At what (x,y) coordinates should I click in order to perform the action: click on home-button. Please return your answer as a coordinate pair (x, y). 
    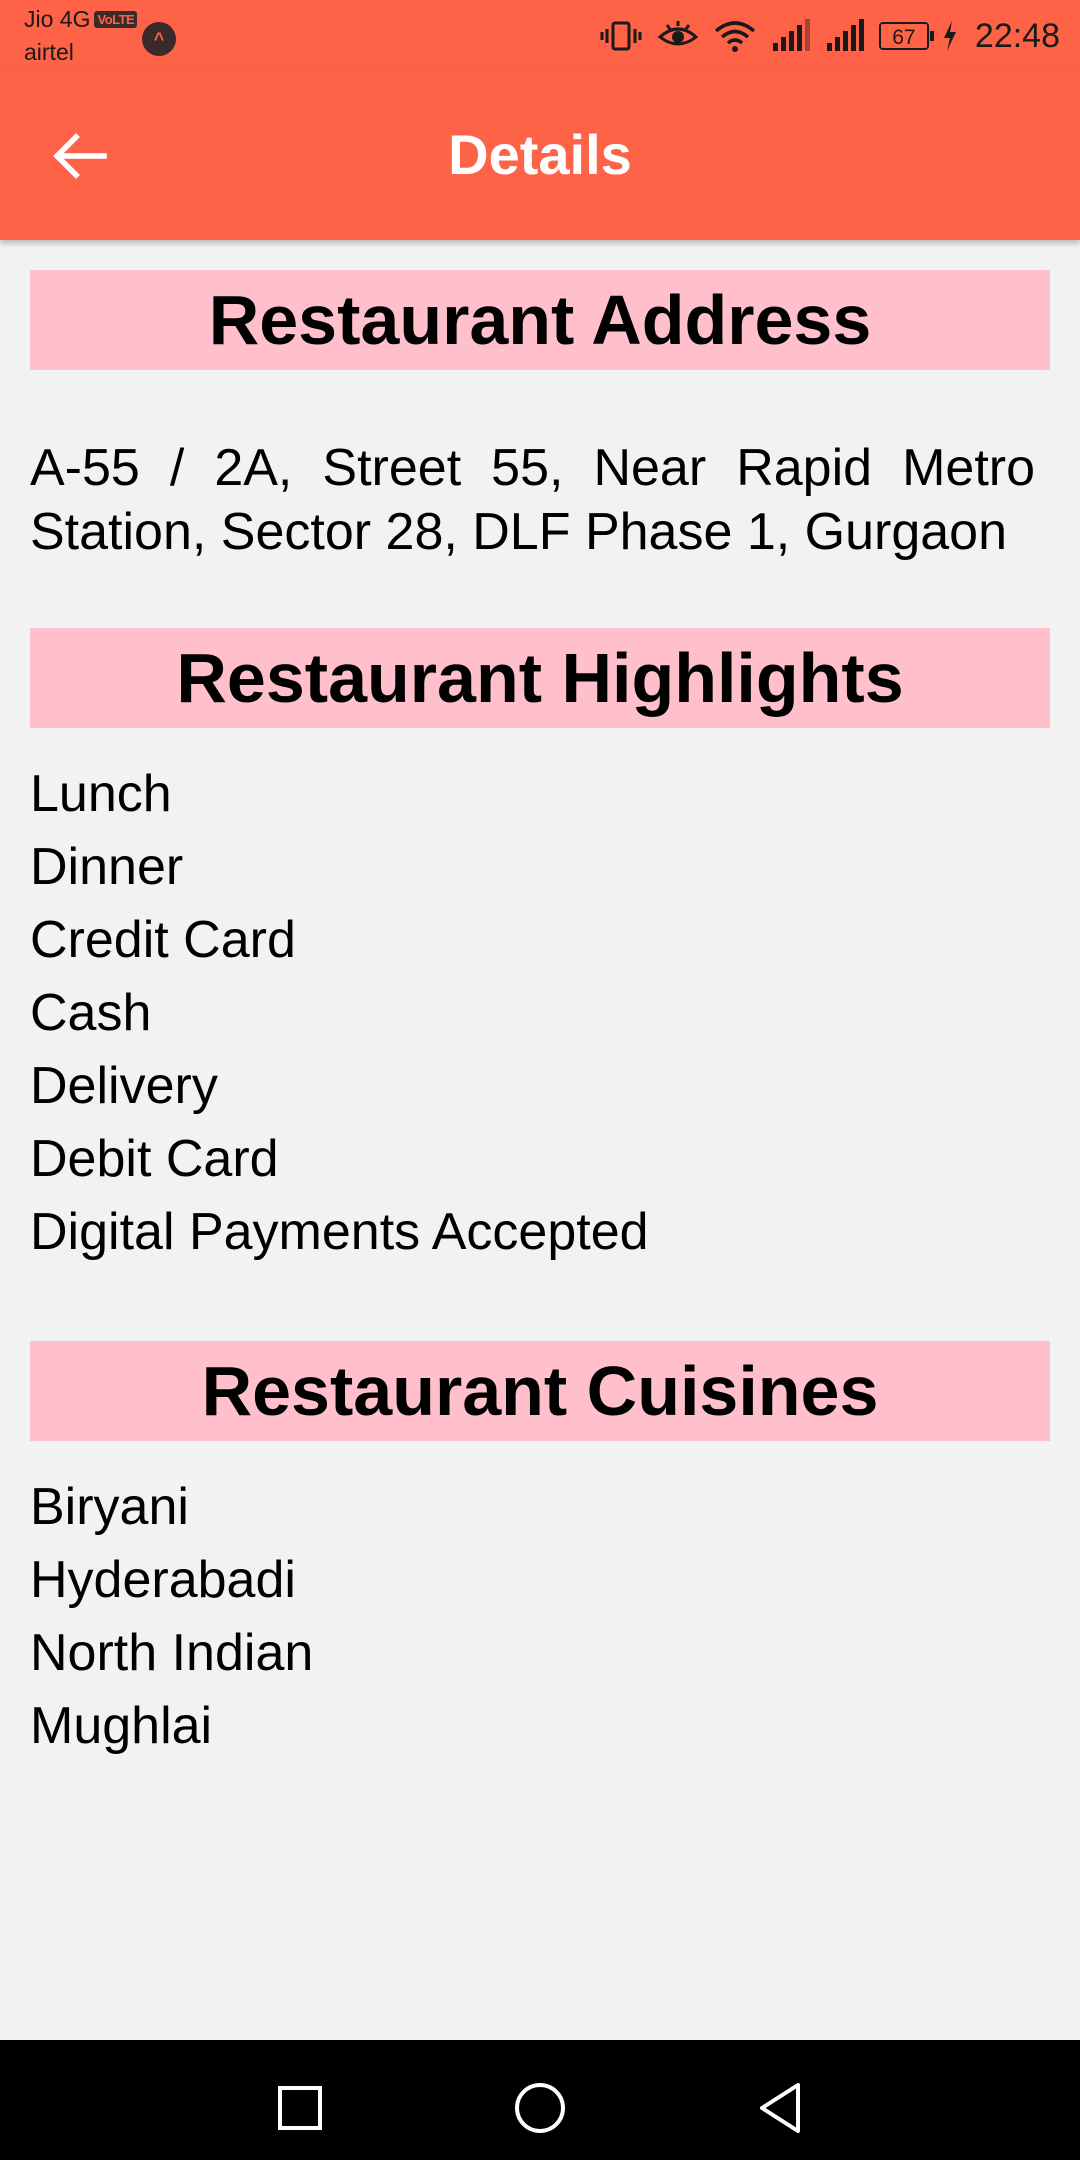
    Looking at the image, I should click on (540, 2110).